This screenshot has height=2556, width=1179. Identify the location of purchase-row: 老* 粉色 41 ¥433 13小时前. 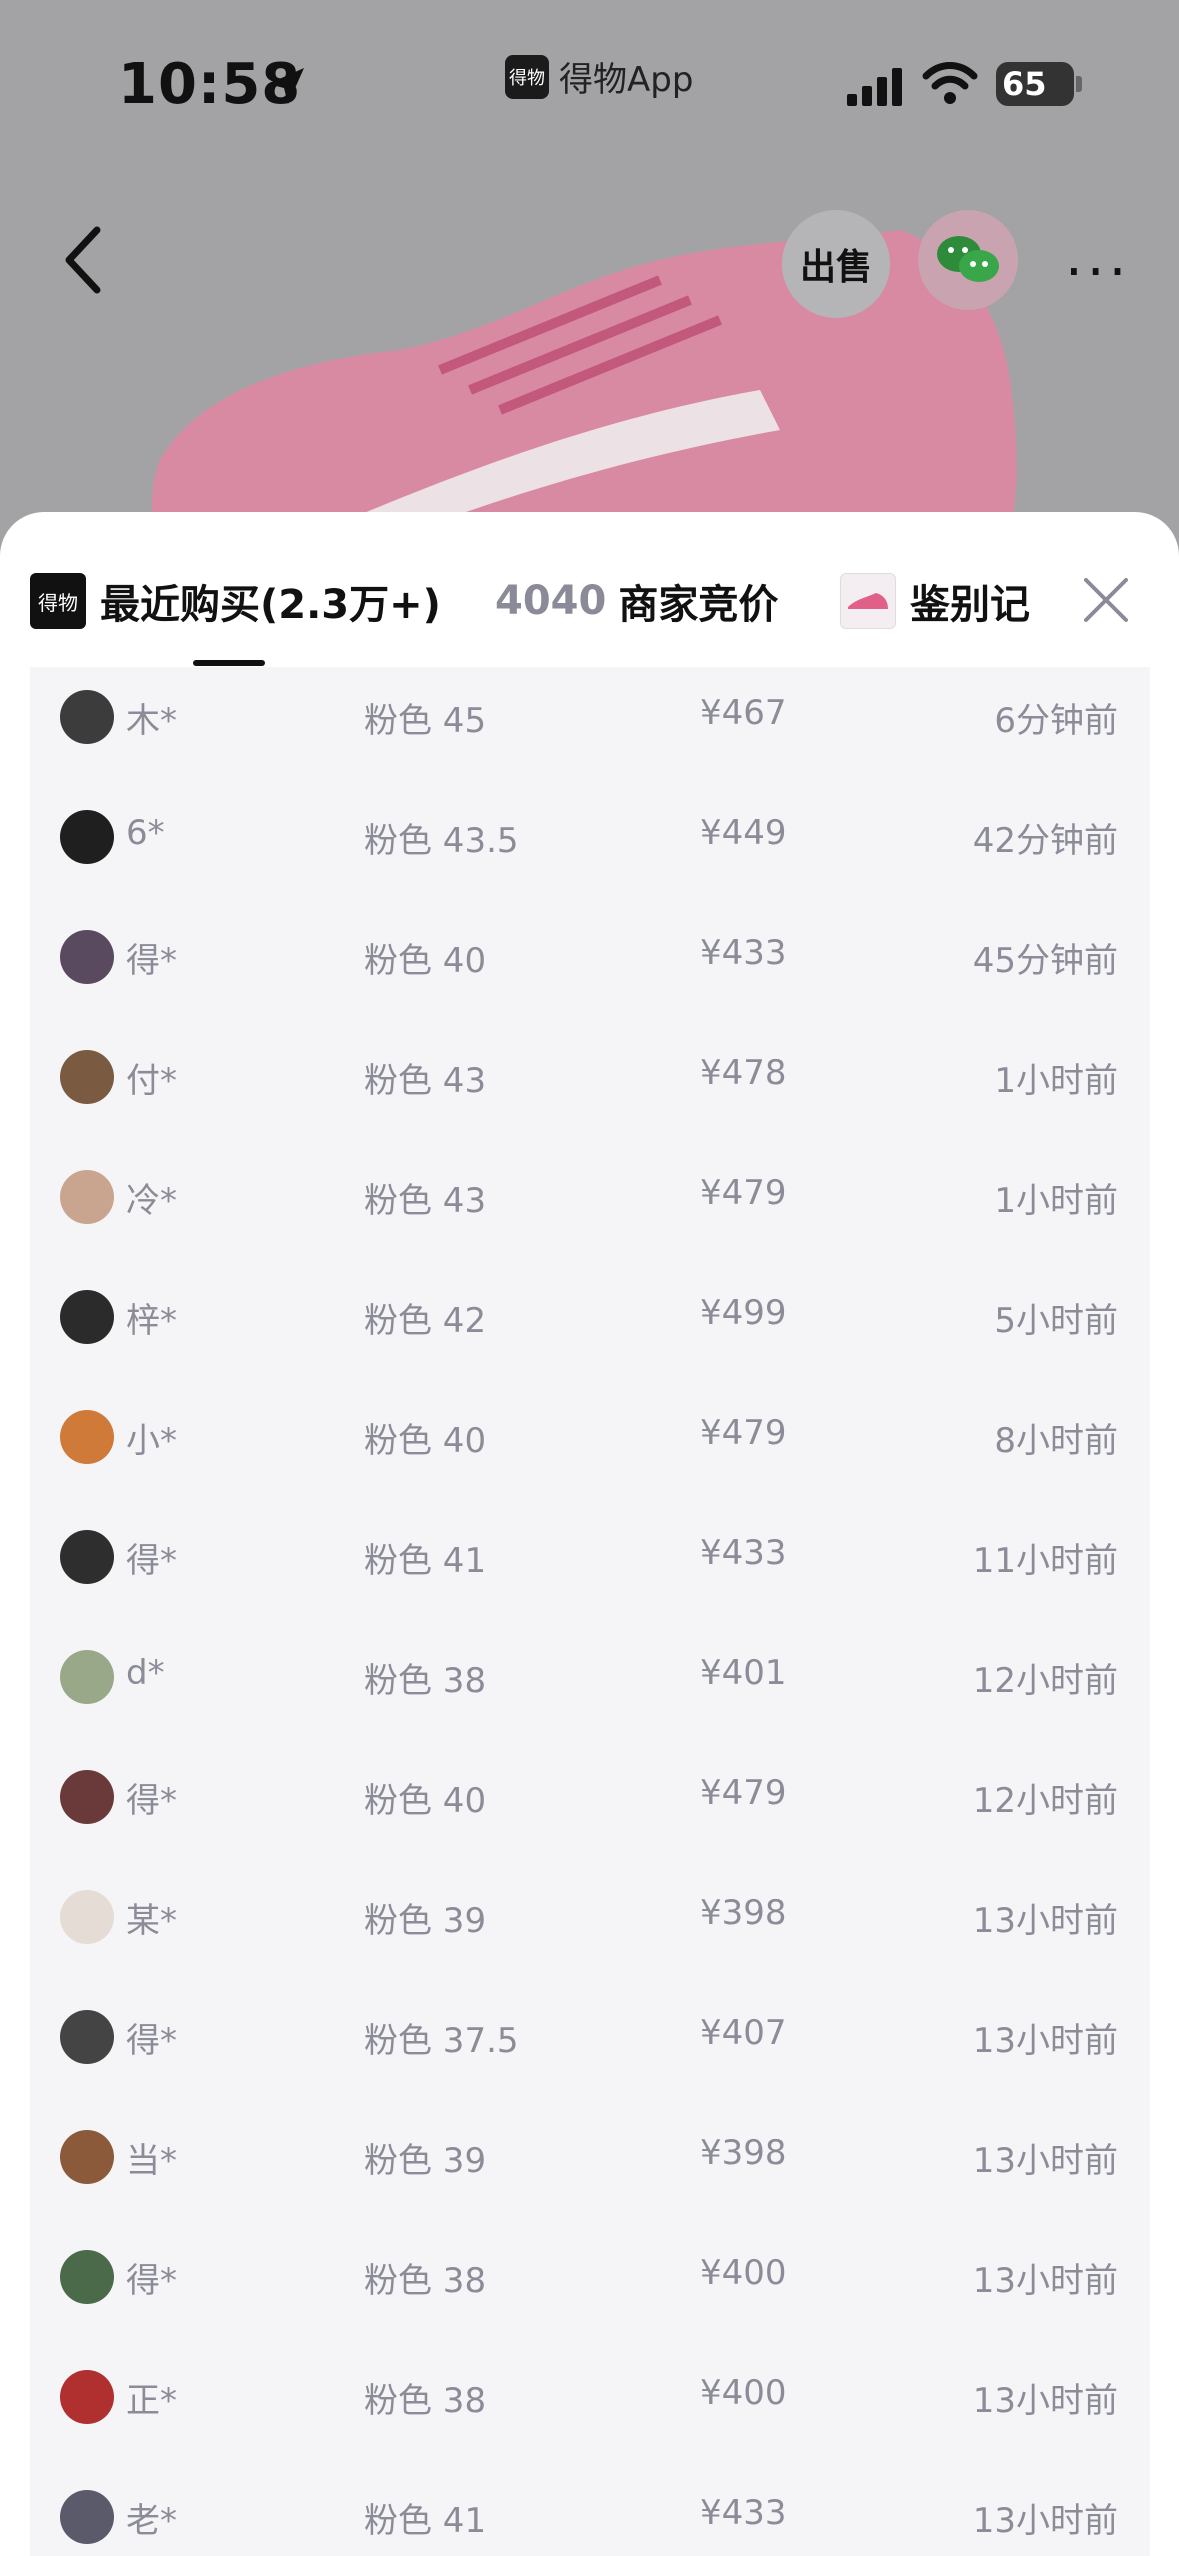
(590, 2511).